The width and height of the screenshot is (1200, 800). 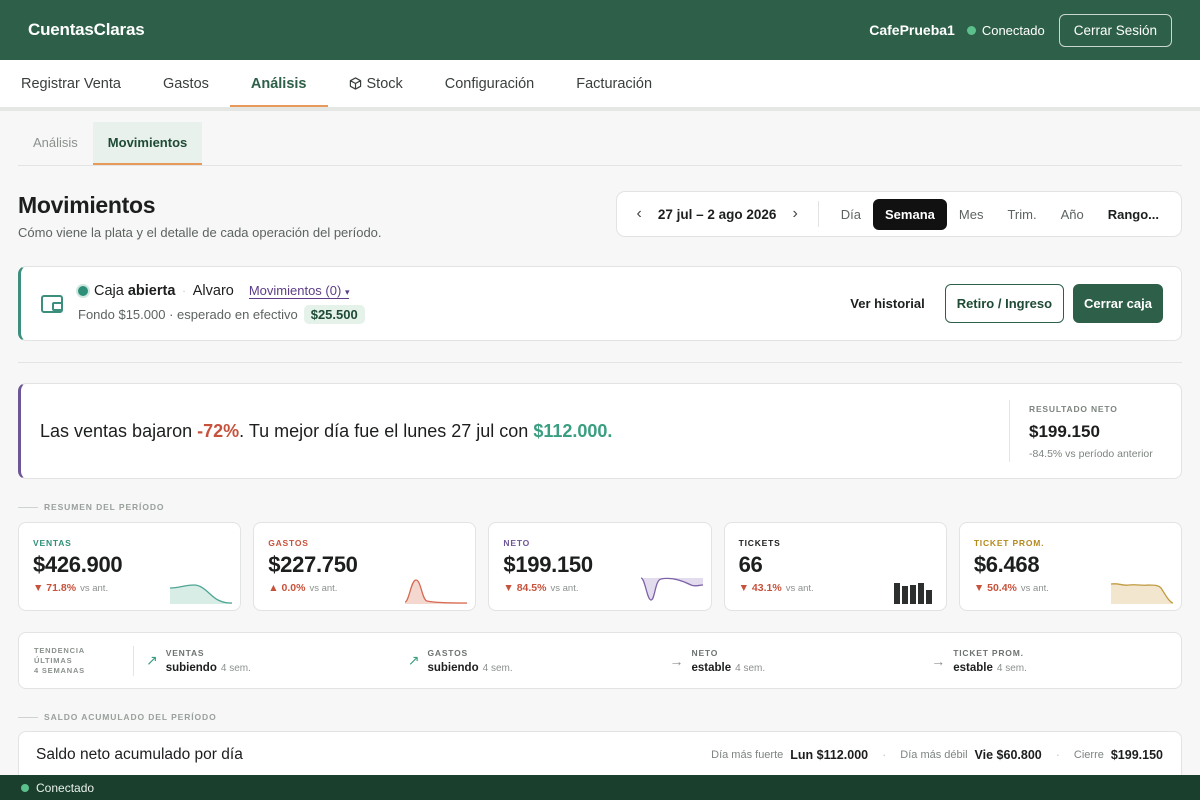 I want to click on period-trim-button: Trim., so click(x=1021, y=214).